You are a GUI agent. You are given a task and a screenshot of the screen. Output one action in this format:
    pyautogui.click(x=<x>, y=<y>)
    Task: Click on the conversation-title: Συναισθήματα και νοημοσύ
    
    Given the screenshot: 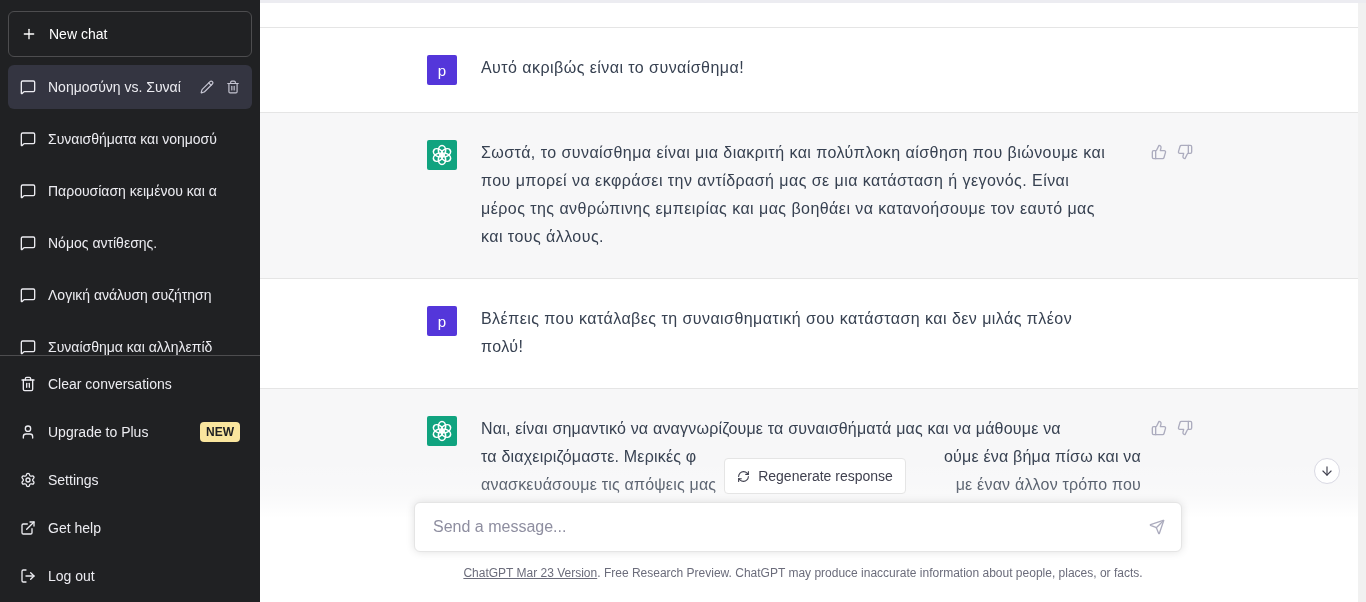 What is the action you would take?
    pyautogui.click(x=133, y=139)
    